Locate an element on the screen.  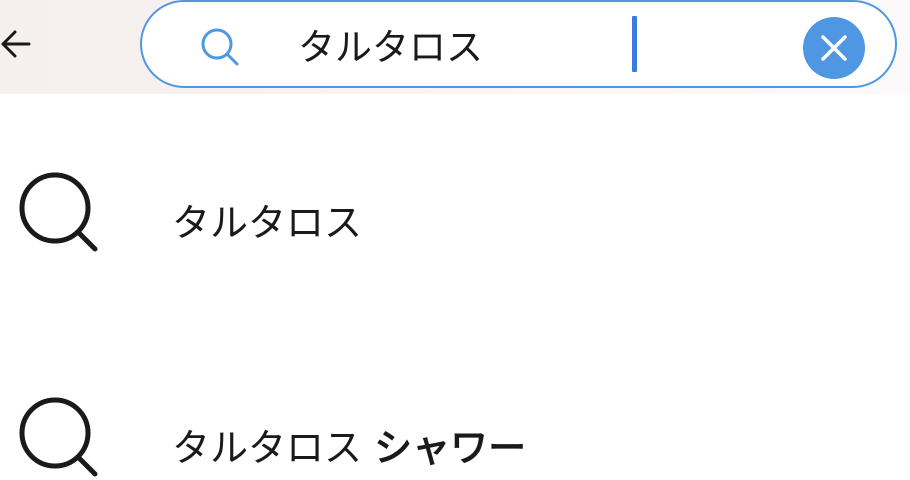
clear-search-button is located at coordinates (834, 48).